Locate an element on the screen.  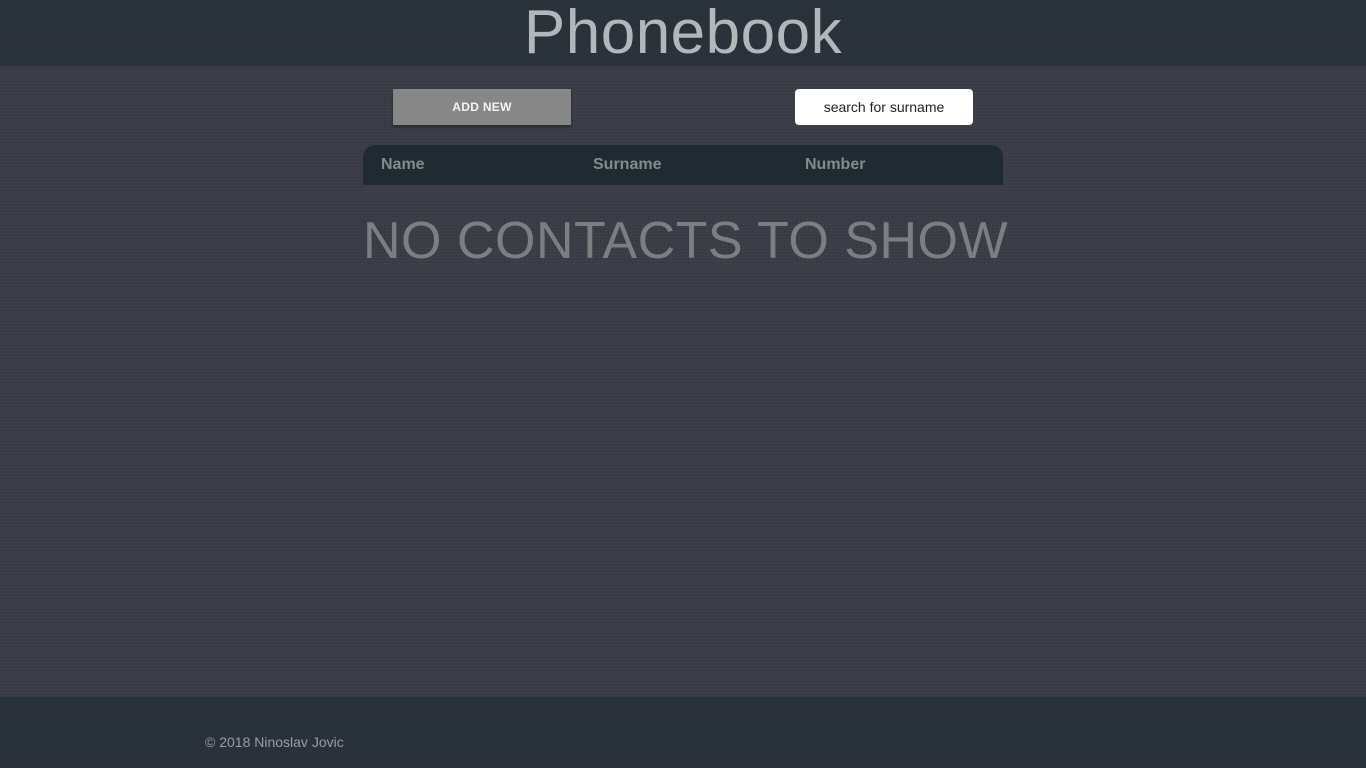
column-header-surname: Surname is located at coordinates (627, 164).